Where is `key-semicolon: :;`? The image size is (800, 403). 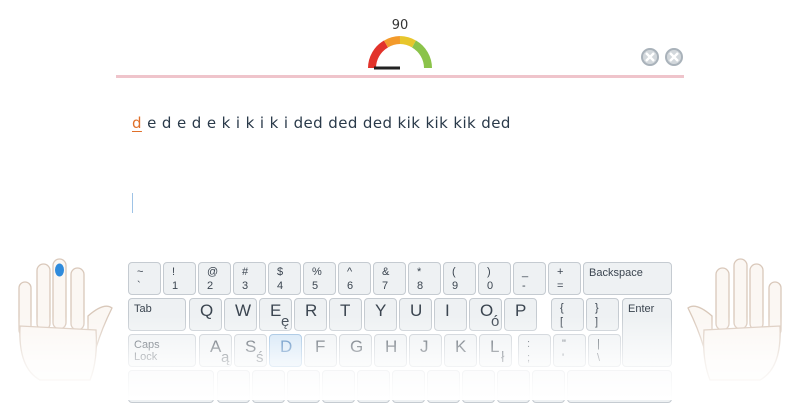
key-semicolon: :; is located at coordinates (534, 350).